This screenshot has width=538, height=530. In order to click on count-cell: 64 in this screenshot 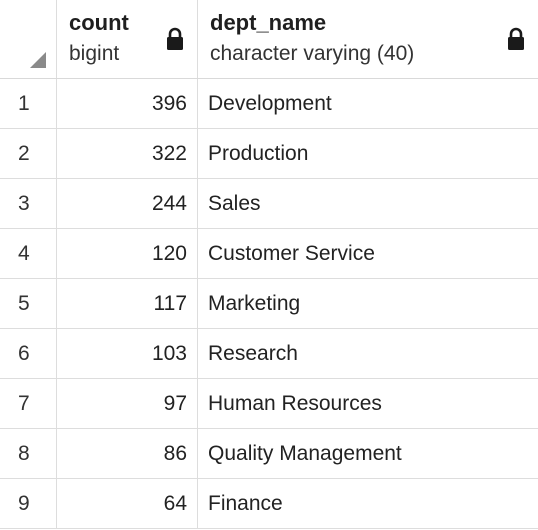, I will do `click(127, 503)`.